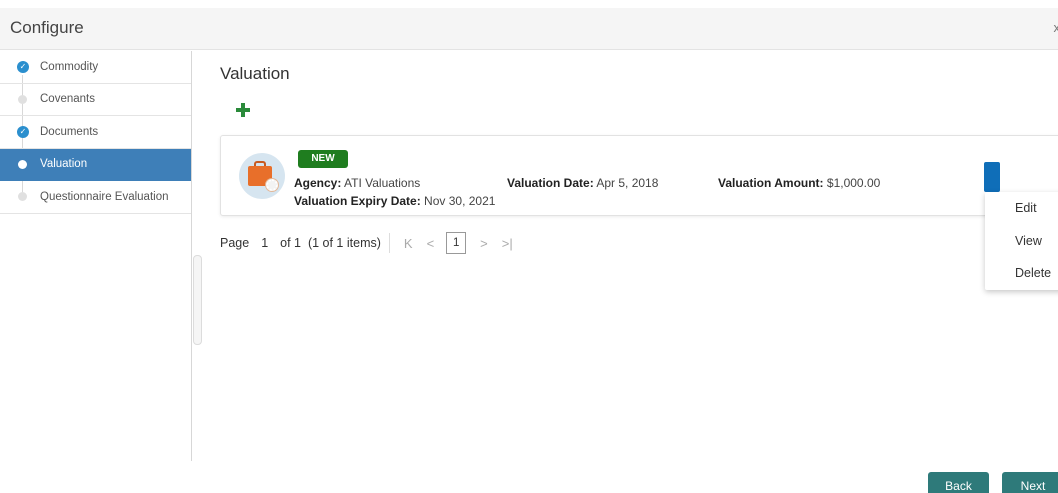 The image size is (1058, 493). Describe the element at coordinates (197, 300) in the screenshot. I see `panel-resize-handle` at that location.